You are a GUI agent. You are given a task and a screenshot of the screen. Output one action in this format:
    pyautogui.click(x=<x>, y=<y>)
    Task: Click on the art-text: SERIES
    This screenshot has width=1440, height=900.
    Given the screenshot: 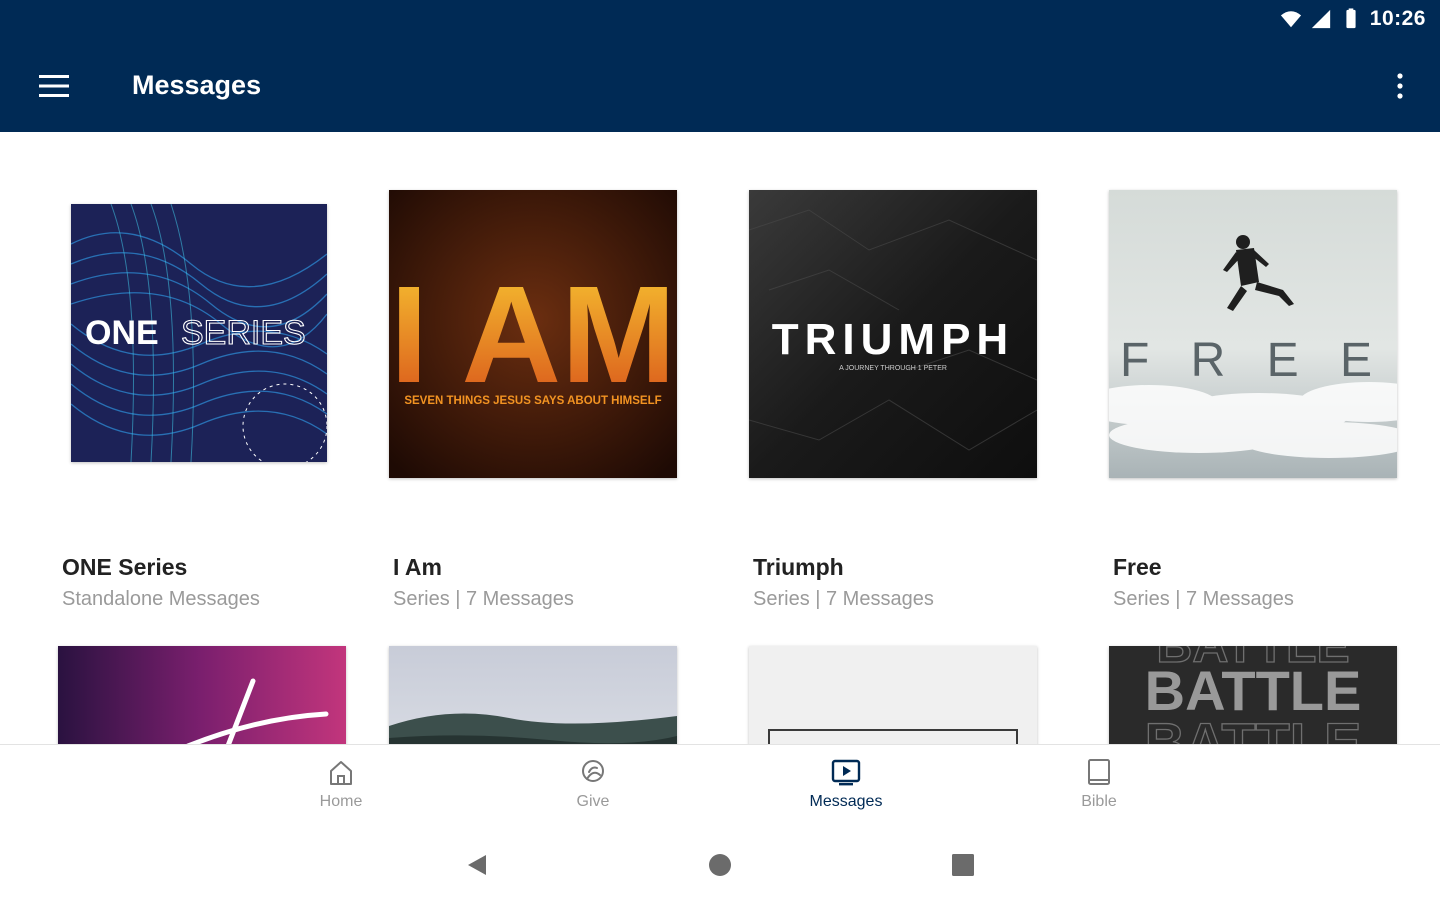 What is the action you would take?
    pyautogui.click(x=243, y=333)
    